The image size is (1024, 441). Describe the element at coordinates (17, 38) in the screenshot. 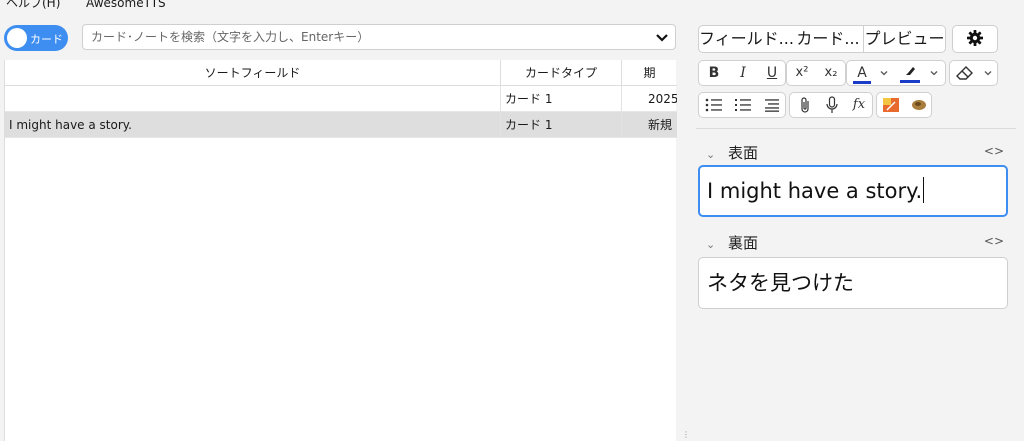

I see `toggle-knob` at that location.